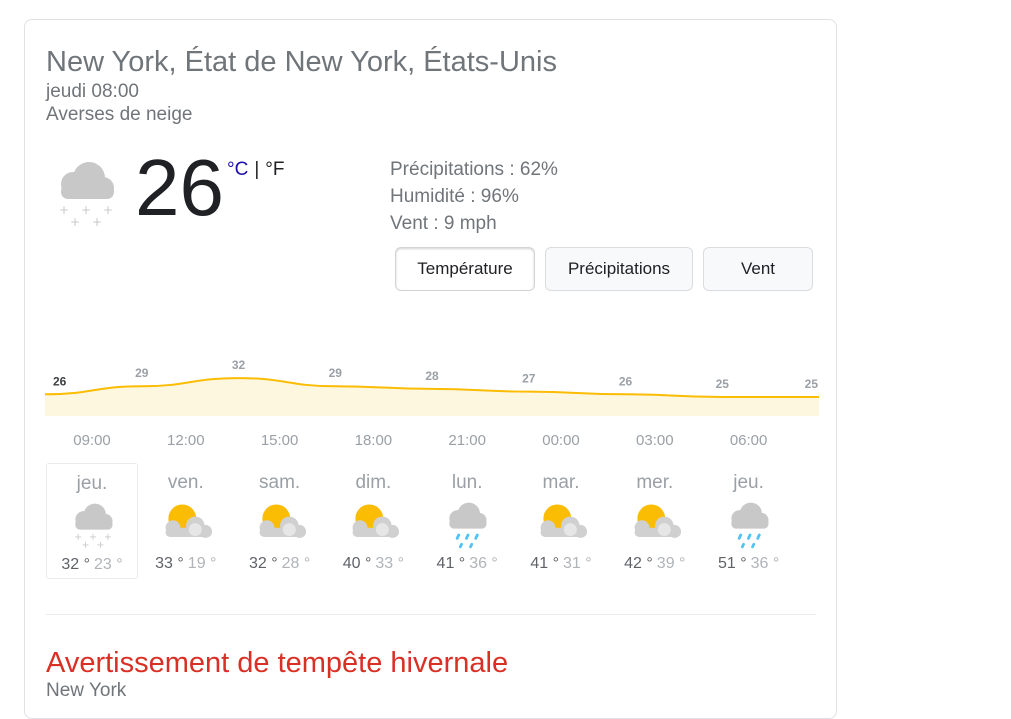  What do you see at coordinates (274, 169) in the screenshot?
I see `fahrenheit-toggle: °F` at bounding box center [274, 169].